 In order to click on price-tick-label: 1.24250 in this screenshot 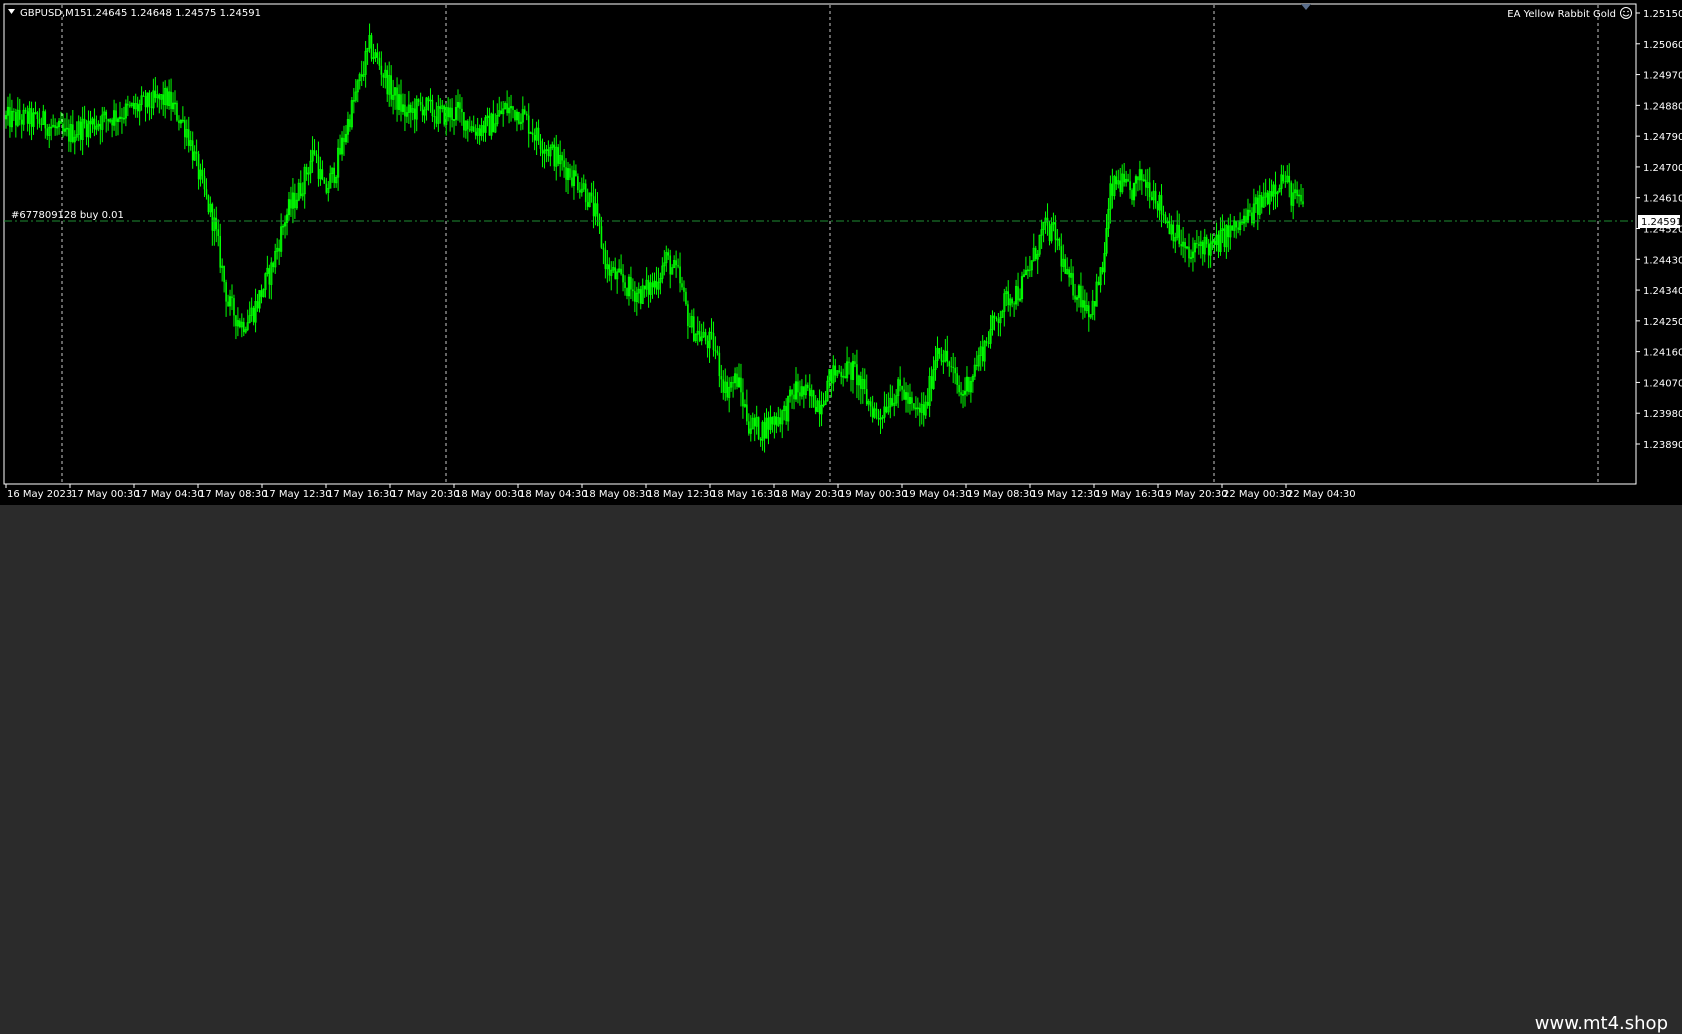, I will do `click(1662, 322)`.